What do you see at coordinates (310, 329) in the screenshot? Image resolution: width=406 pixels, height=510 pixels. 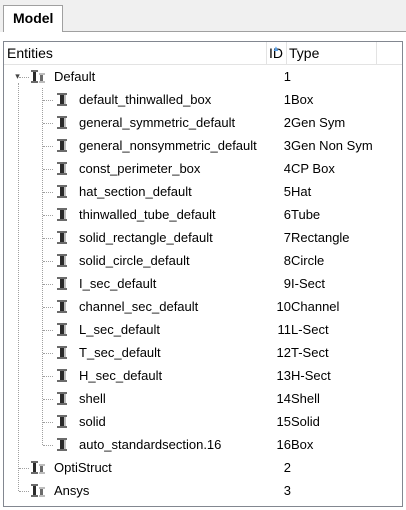 I see `tree-row-type: L-Sect` at bounding box center [310, 329].